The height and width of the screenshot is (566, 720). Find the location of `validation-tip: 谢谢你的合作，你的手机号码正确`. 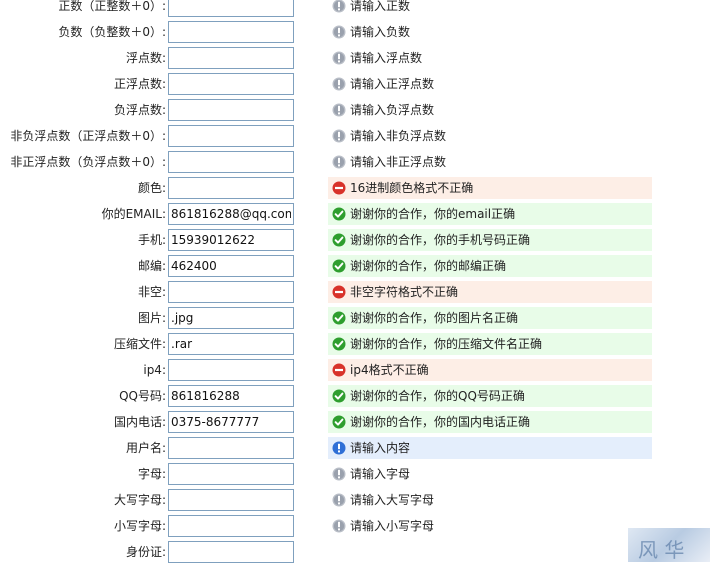

validation-tip: 谢谢你的合作，你的手机号码正确 is located at coordinates (490, 240).